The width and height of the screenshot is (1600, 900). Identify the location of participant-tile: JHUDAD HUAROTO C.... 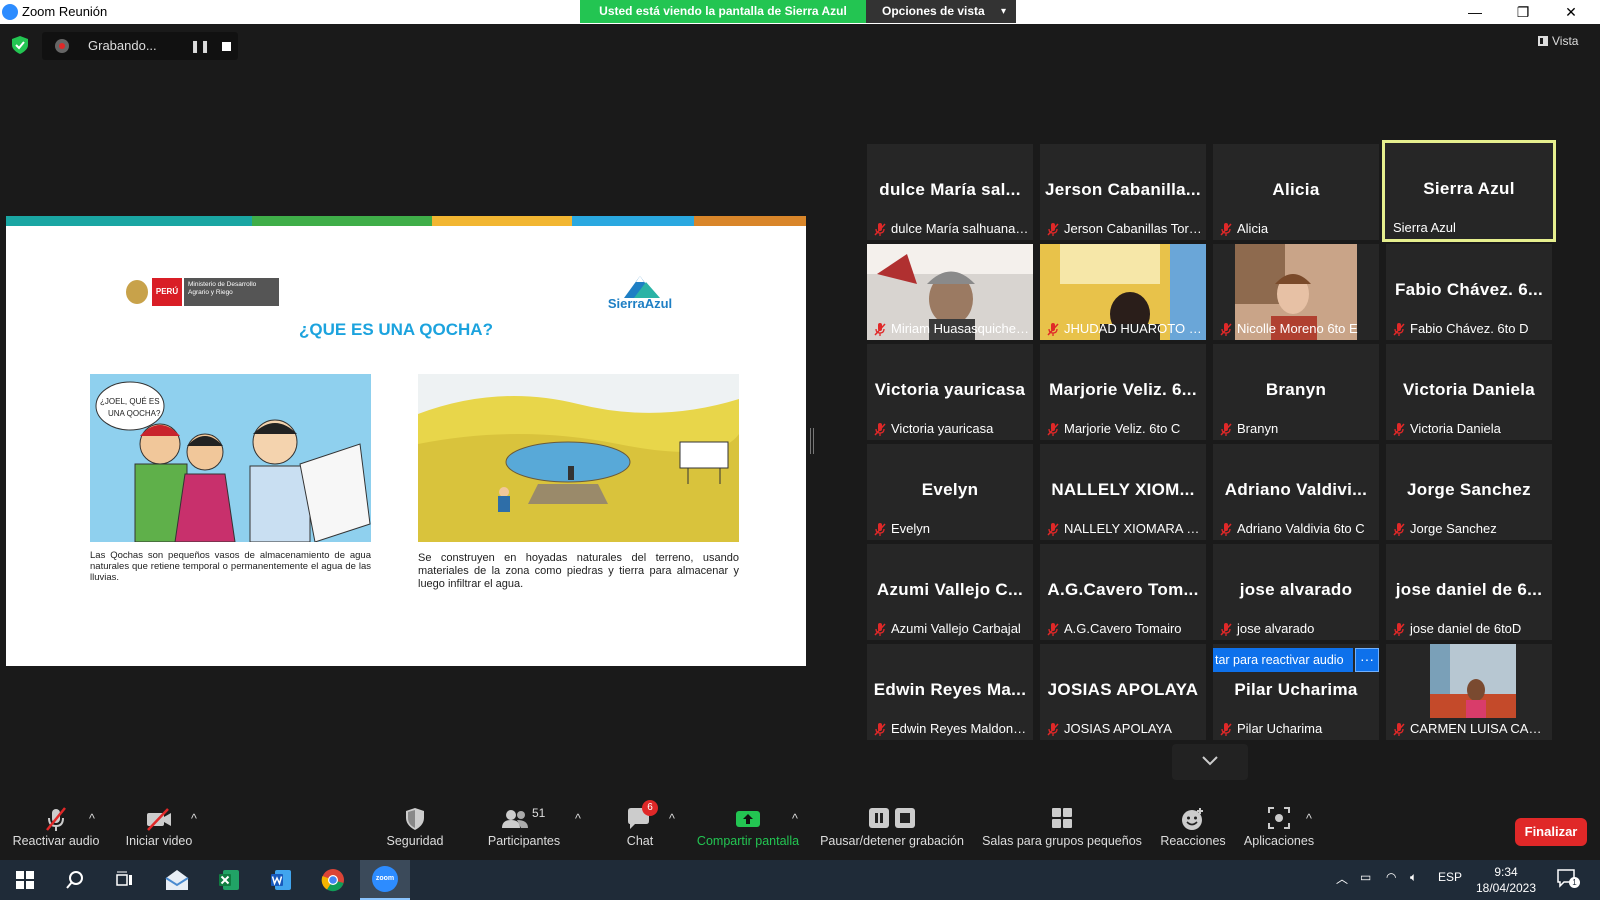
(1123, 292).